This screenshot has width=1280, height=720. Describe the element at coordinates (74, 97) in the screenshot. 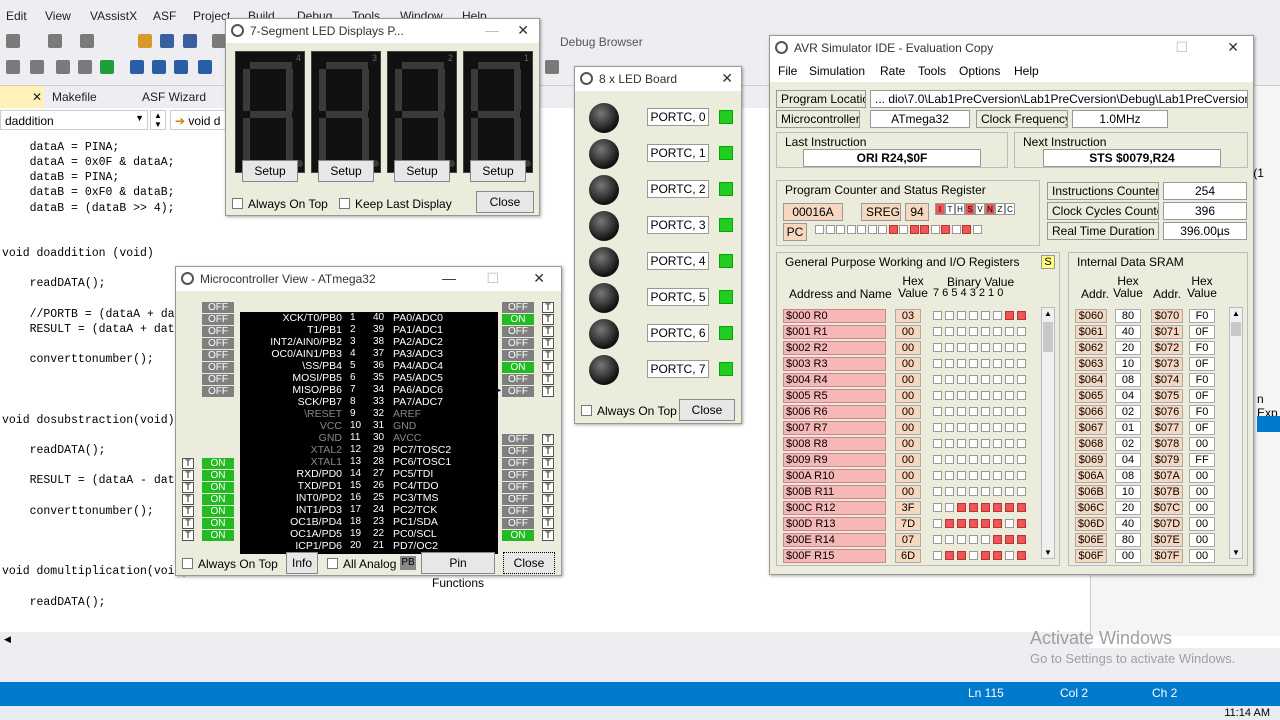

I see `tab-makefile: Makefile` at that location.